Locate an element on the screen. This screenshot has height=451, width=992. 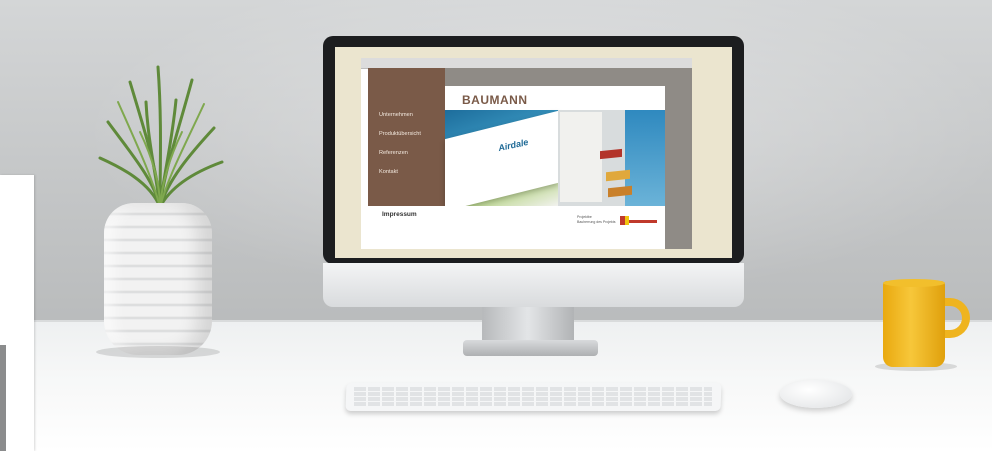
side-panel-shadow is located at coordinates (3, 398).